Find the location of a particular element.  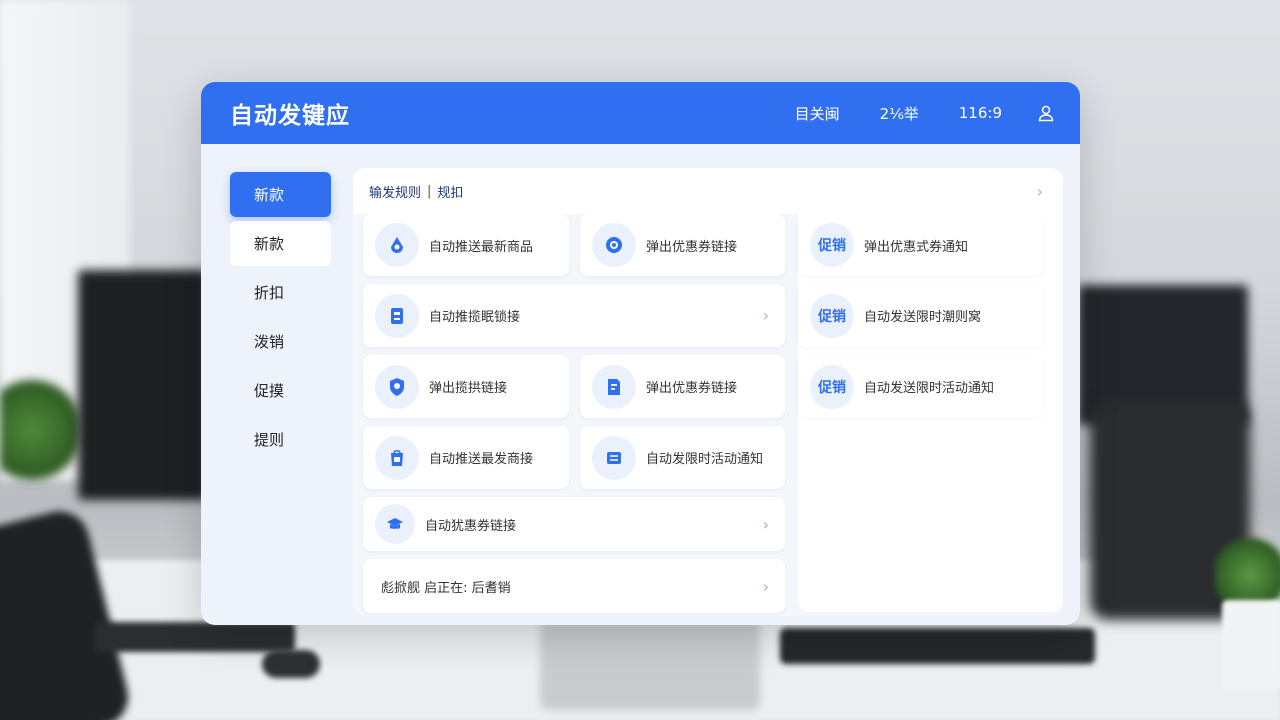

top-bar-actions: 目关闽 2⅙举 116:9 is located at coordinates (905, 113).